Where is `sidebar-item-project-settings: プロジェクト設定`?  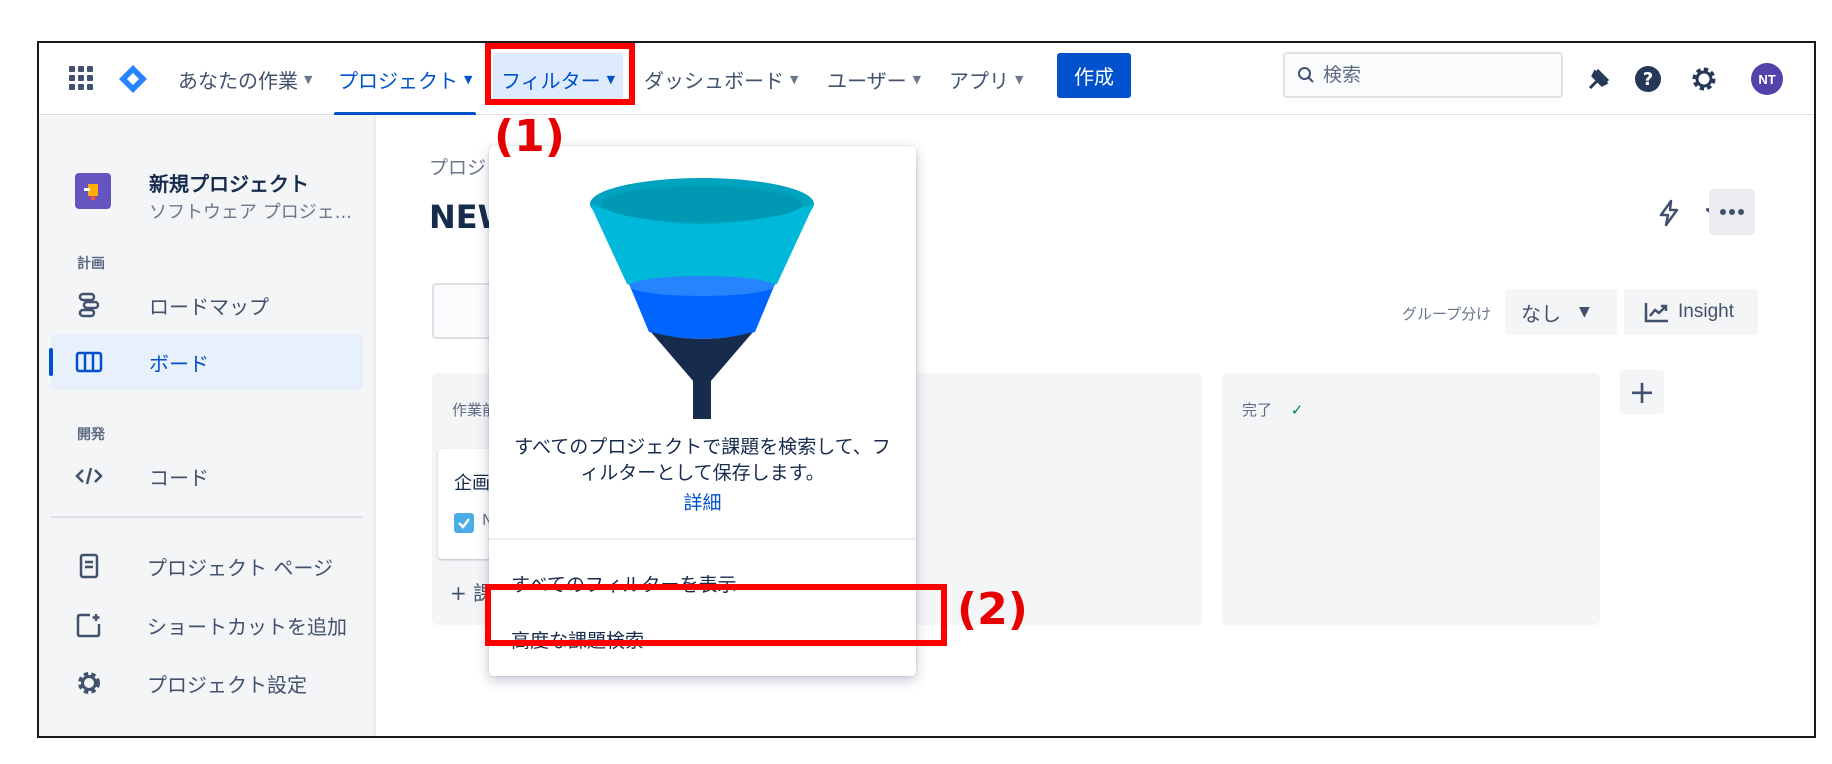
sidebar-item-project-settings: プロジェクト設定 is located at coordinates (207, 683).